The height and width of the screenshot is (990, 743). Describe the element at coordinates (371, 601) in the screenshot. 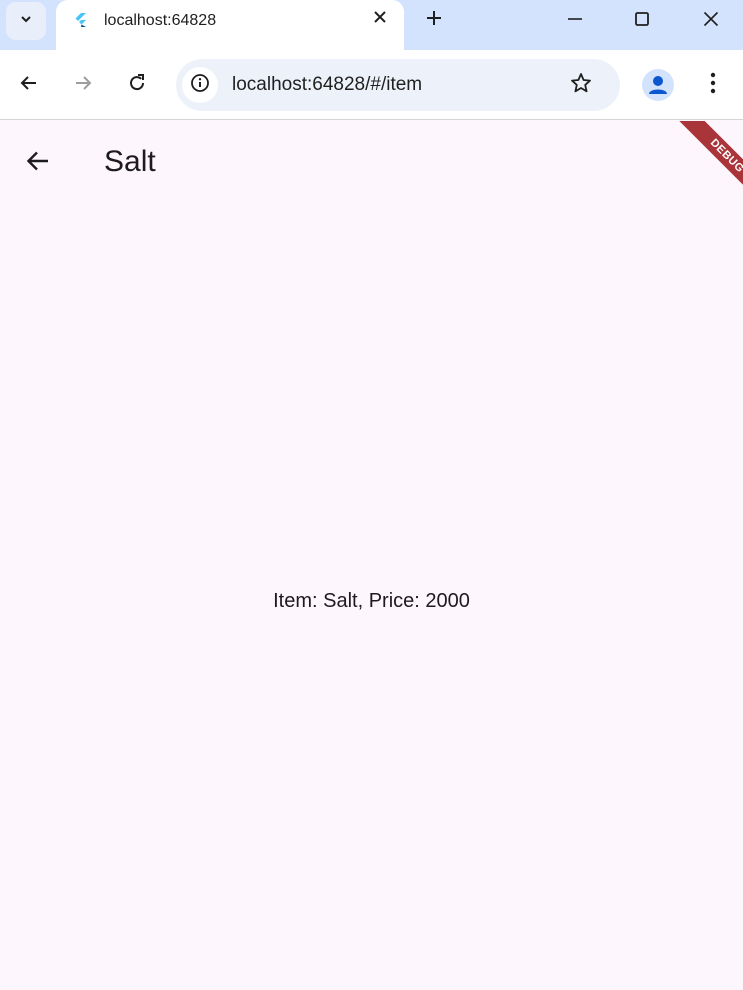

I see `item-details-text: Item: Salt, Price: 2000` at that location.